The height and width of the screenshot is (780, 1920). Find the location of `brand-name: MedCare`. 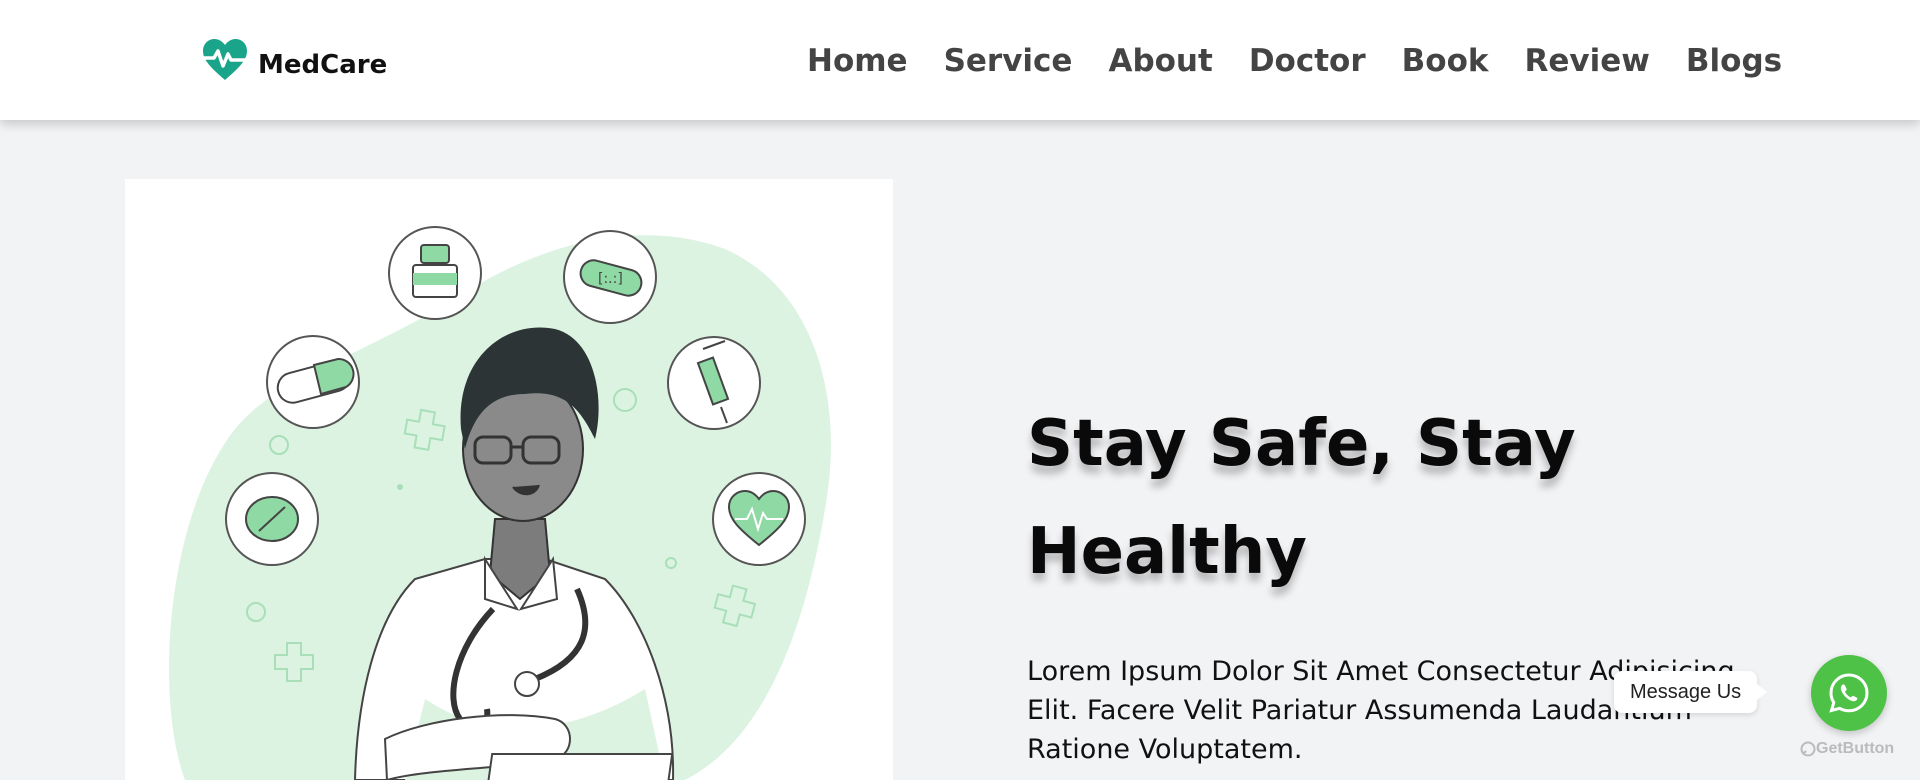

brand-name: MedCare is located at coordinates (323, 65).